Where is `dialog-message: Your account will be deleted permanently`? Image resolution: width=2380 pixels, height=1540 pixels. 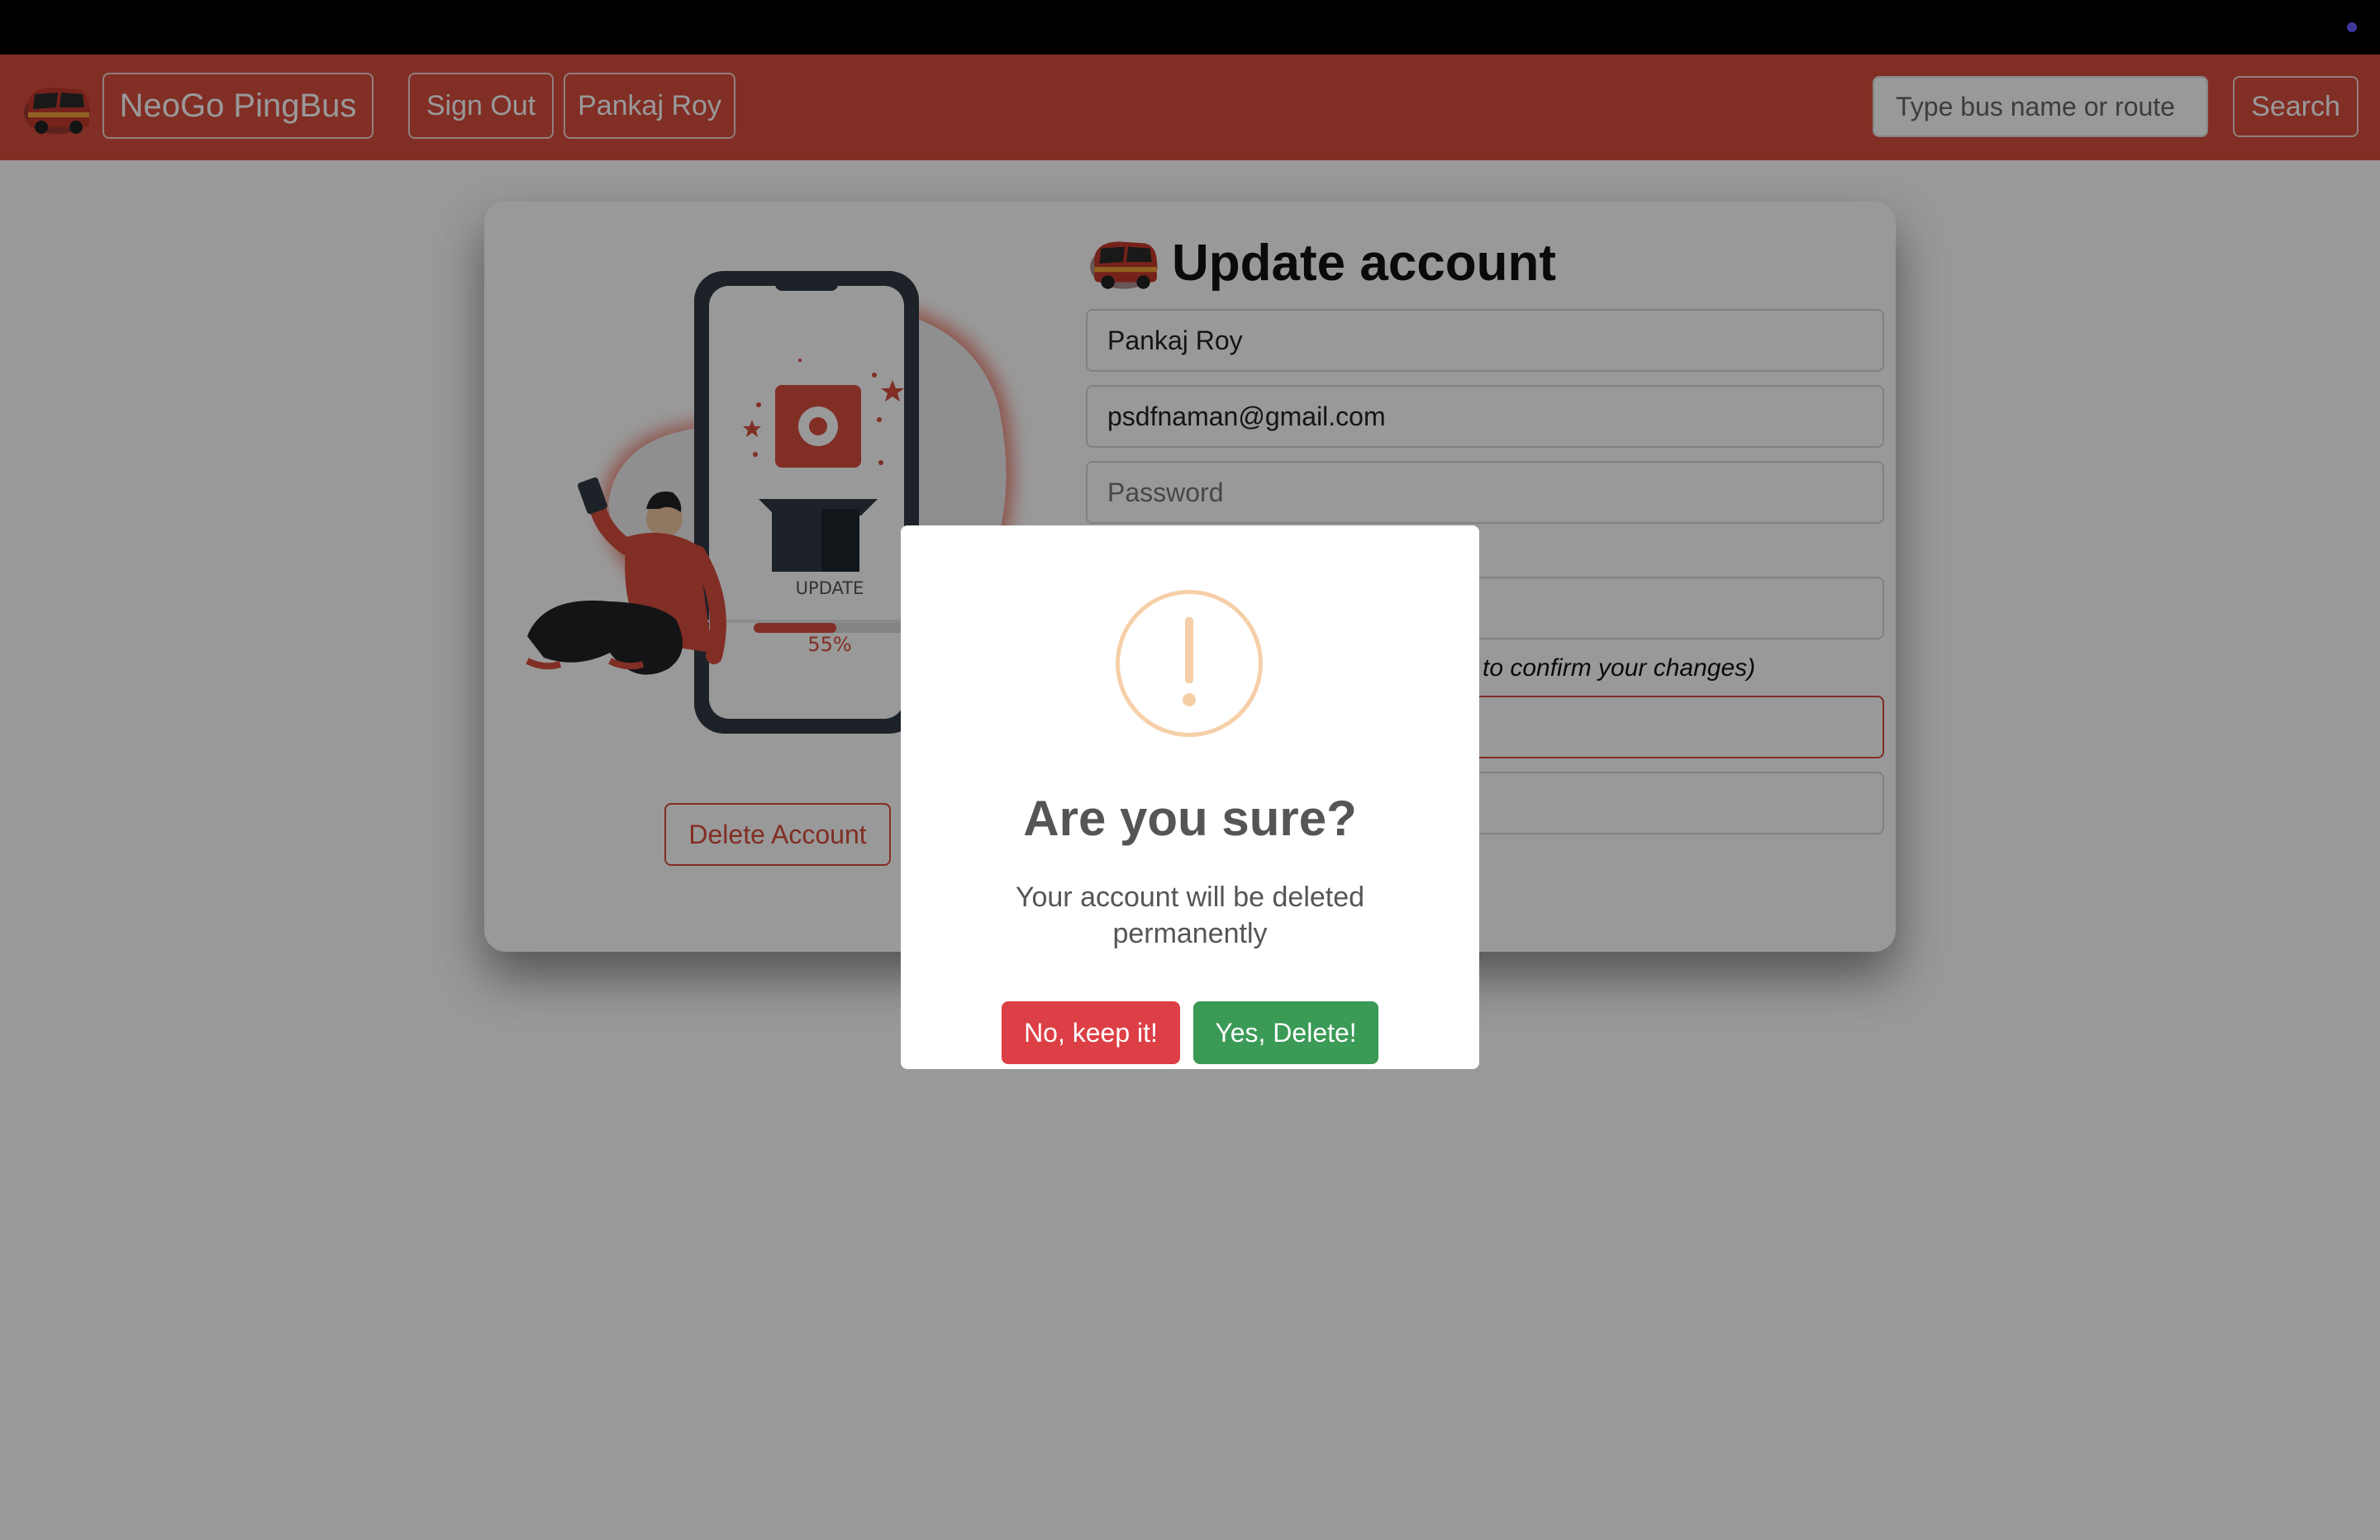 dialog-message: Your account will be deleted permanently is located at coordinates (1190, 916).